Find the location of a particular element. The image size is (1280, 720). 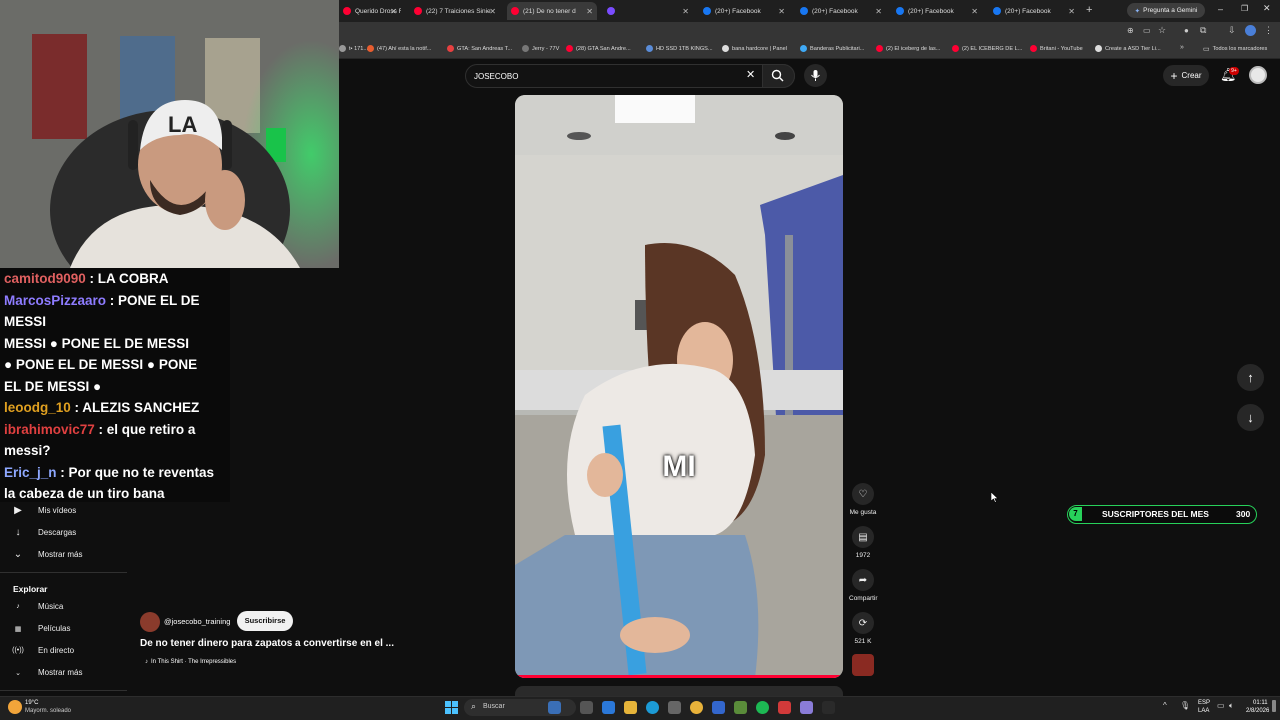

browser-tab: Querido Dross R ✕ is located at coordinates (370, 11).